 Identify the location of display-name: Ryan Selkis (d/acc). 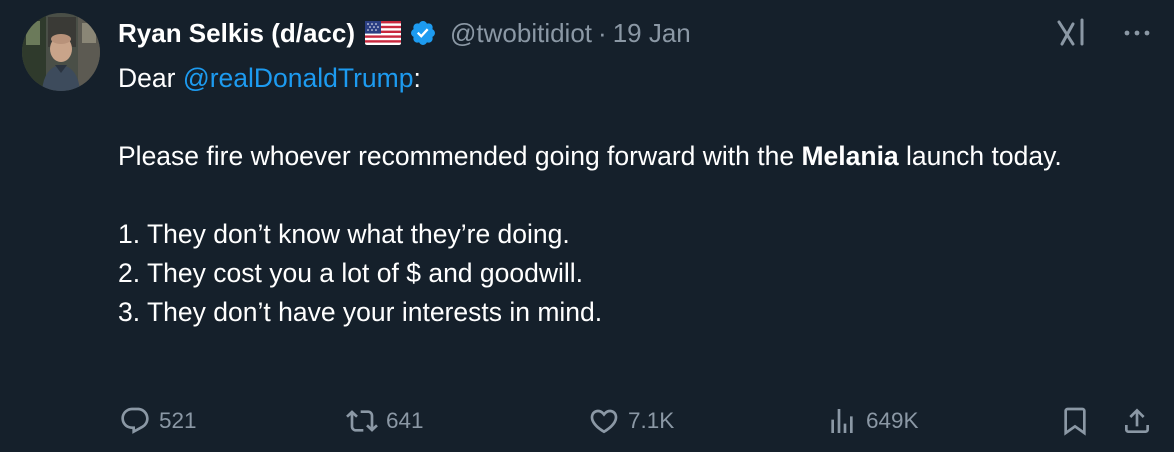
(236, 33).